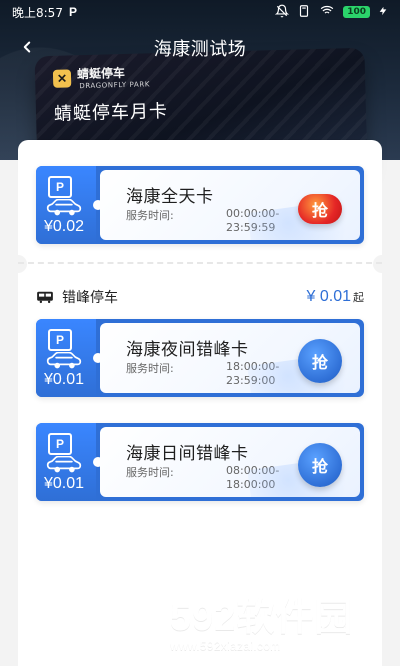  What do you see at coordinates (328, 296) in the screenshot?
I see `section-price-value: ¥ 0.01` at bounding box center [328, 296].